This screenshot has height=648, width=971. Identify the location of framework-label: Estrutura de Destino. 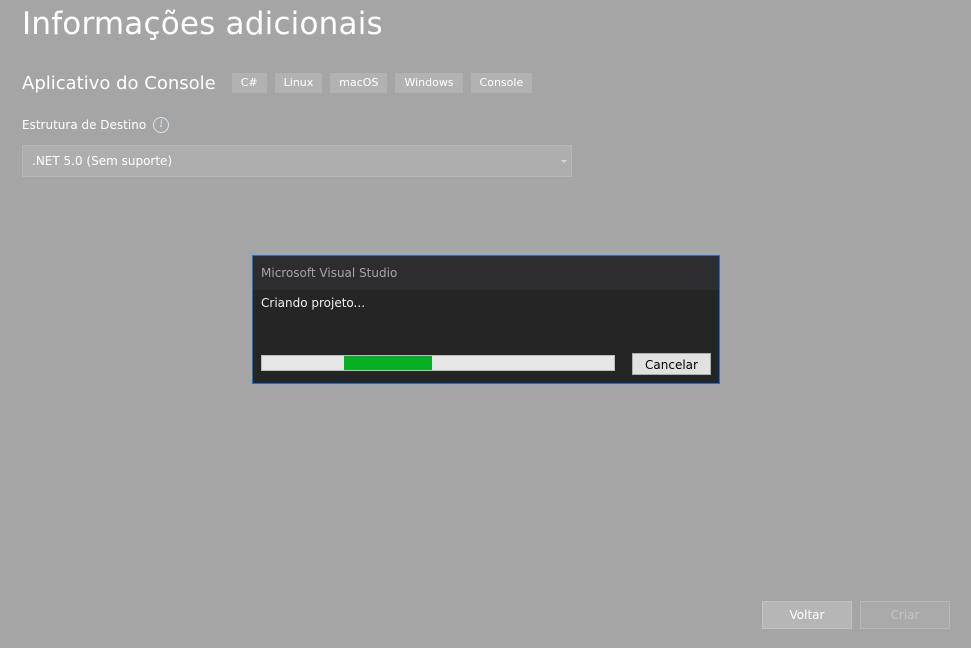
(84, 125).